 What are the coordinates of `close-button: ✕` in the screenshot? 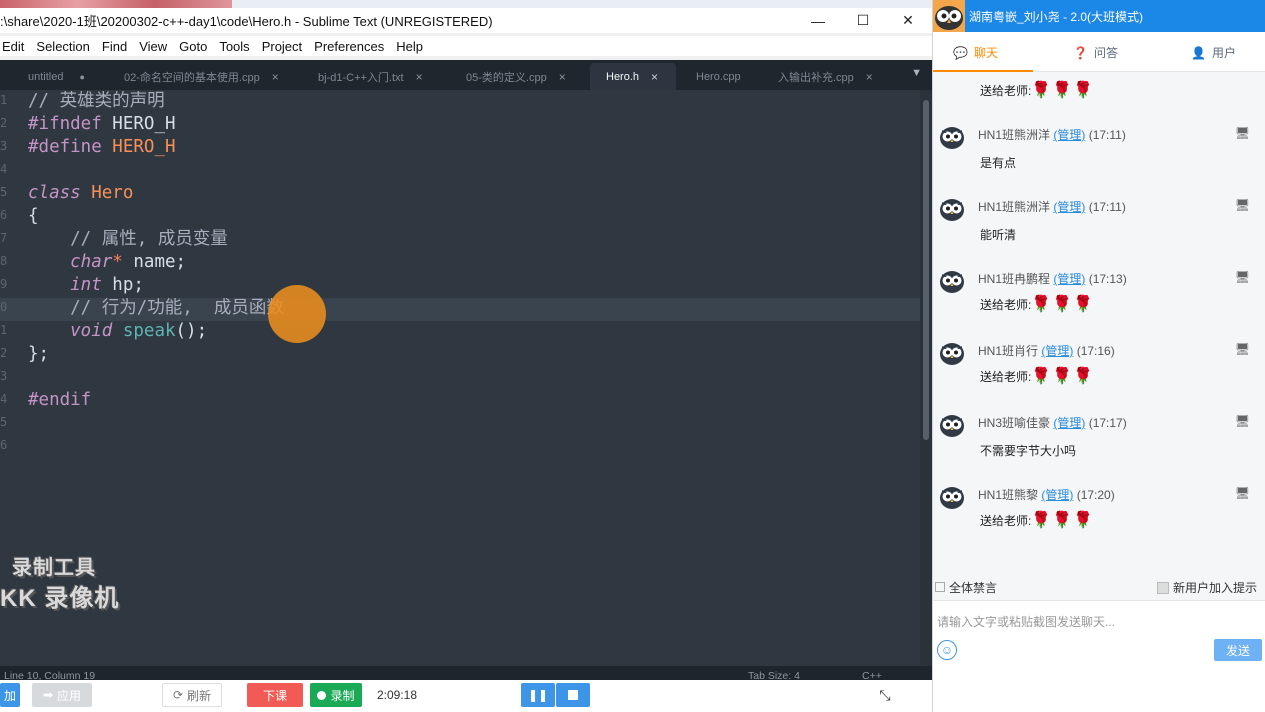 It's located at (908, 20).